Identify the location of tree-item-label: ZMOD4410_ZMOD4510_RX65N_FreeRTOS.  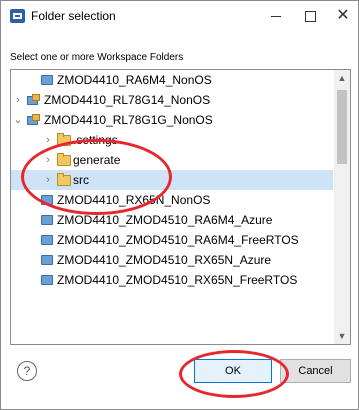
(177, 280).